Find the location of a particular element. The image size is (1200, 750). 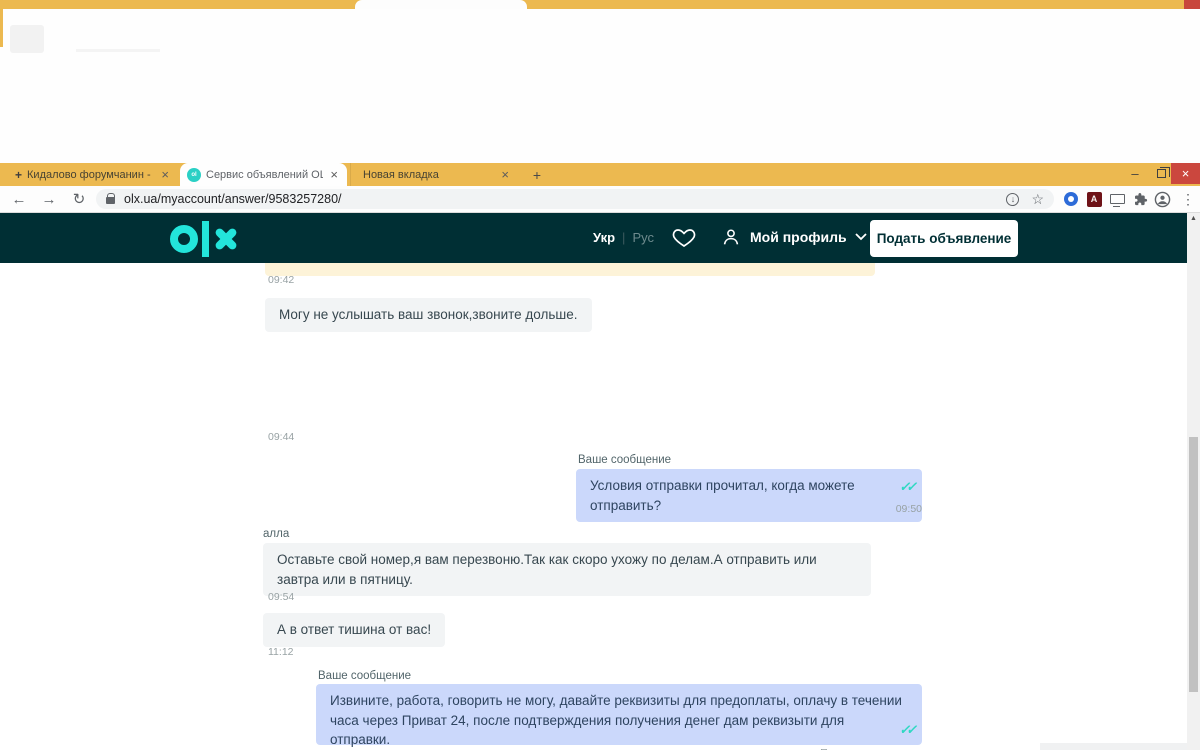

sender-name-label: алла is located at coordinates (276, 534).